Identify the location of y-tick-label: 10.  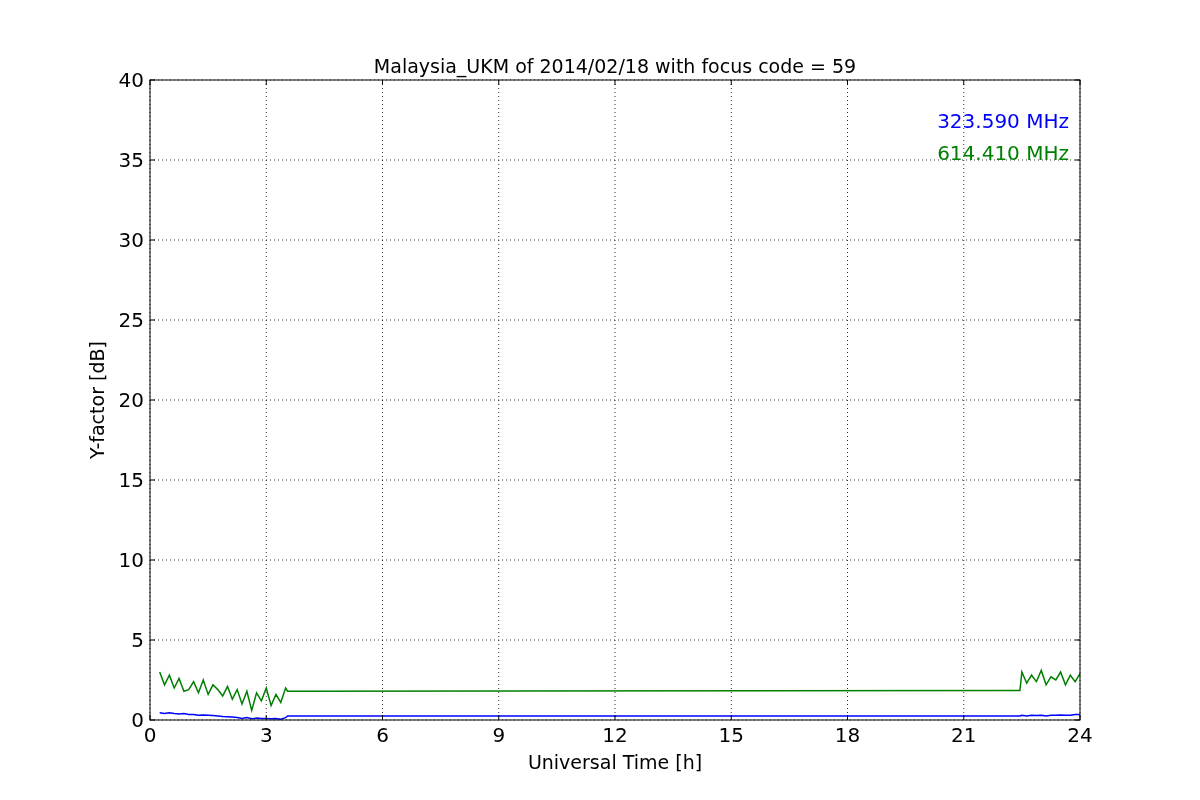
(131, 560).